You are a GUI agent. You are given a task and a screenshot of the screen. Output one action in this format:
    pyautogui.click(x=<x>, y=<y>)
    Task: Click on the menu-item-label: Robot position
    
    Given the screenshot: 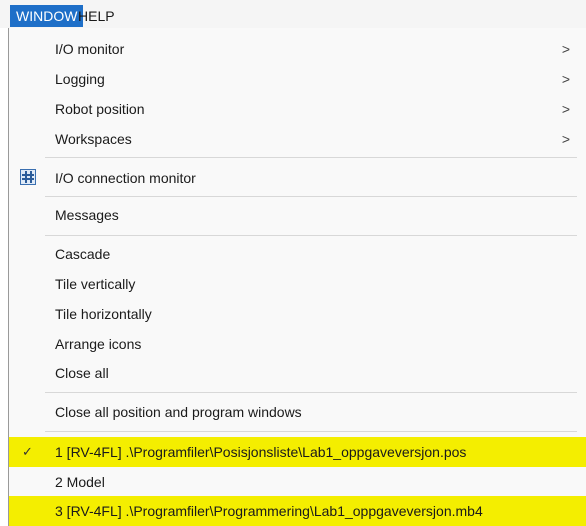 What is the action you would take?
    pyautogui.click(x=100, y=109)
    